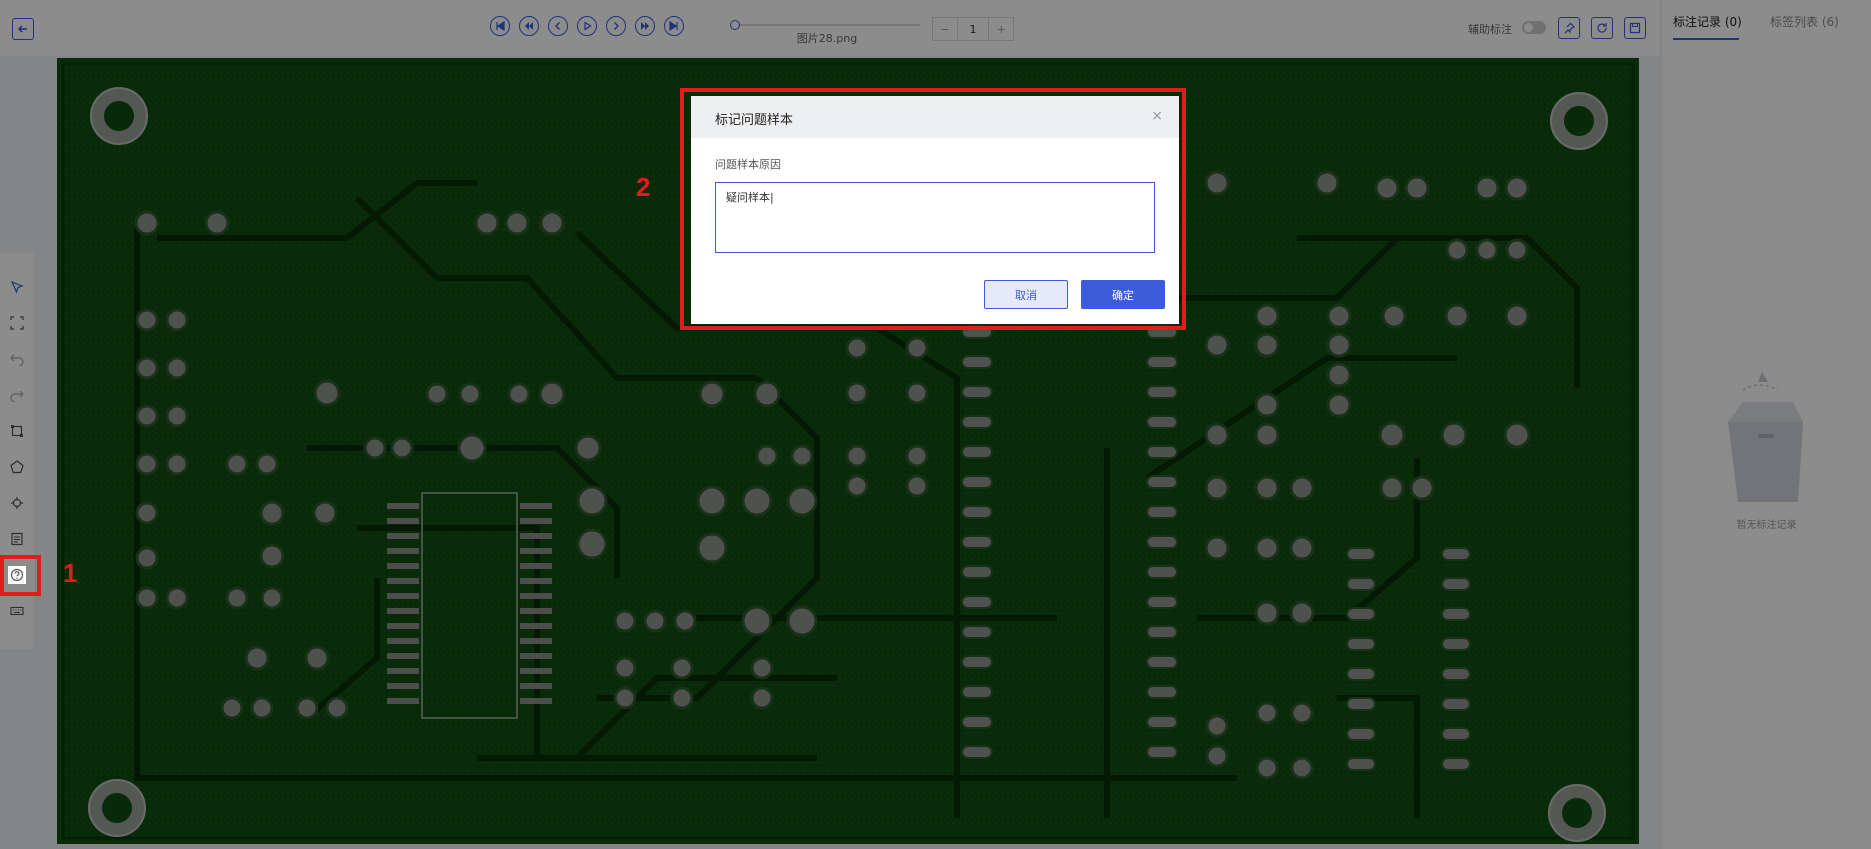 Image resolution: width=1871 pixels, height=849 pixels. Describe the element at coordinates (70, 573) in the screenshot. I see `annotation-label-1: 1` at that location.